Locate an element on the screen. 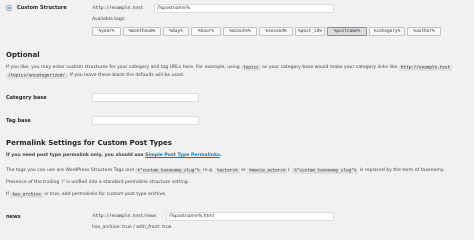 The image size is (474, 240). code-topics: topics is located at coordinates (251, 67).